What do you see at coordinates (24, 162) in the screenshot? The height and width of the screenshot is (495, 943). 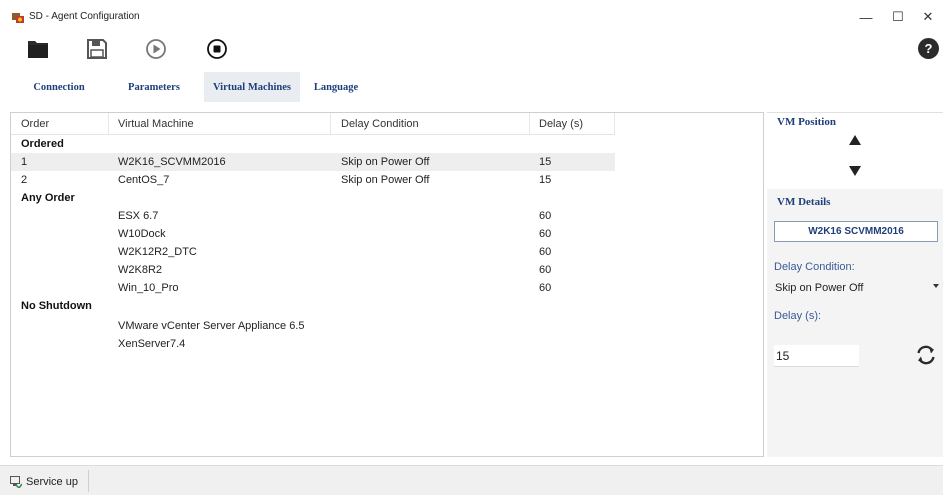 I see `cell-order: 1` at bounding box center [24, 162].